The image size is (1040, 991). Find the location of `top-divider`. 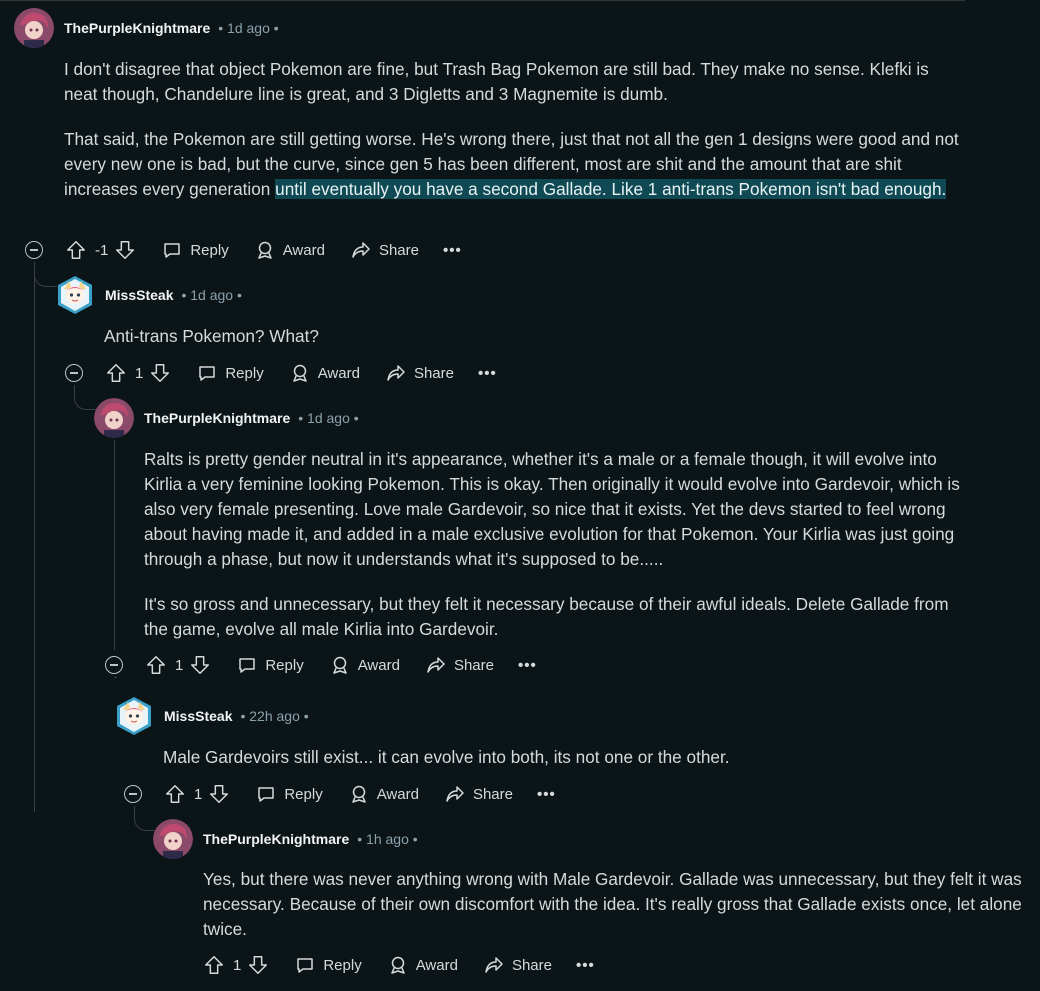

top-divider is located at coordinates (482, 0).